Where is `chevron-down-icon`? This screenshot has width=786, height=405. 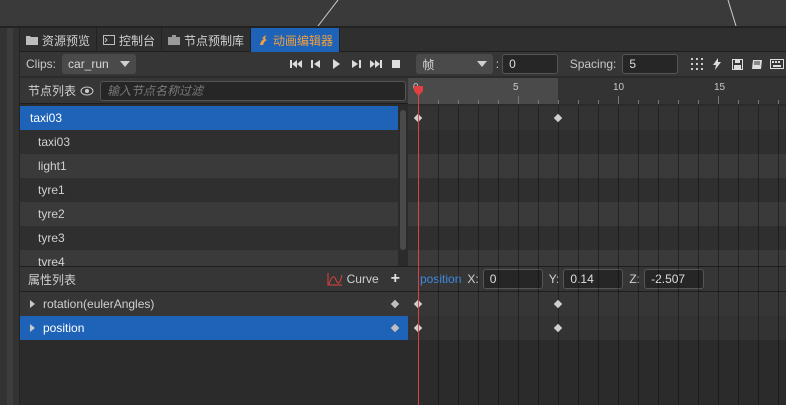
chevron-down-icon is located at coordinates (481, 64).